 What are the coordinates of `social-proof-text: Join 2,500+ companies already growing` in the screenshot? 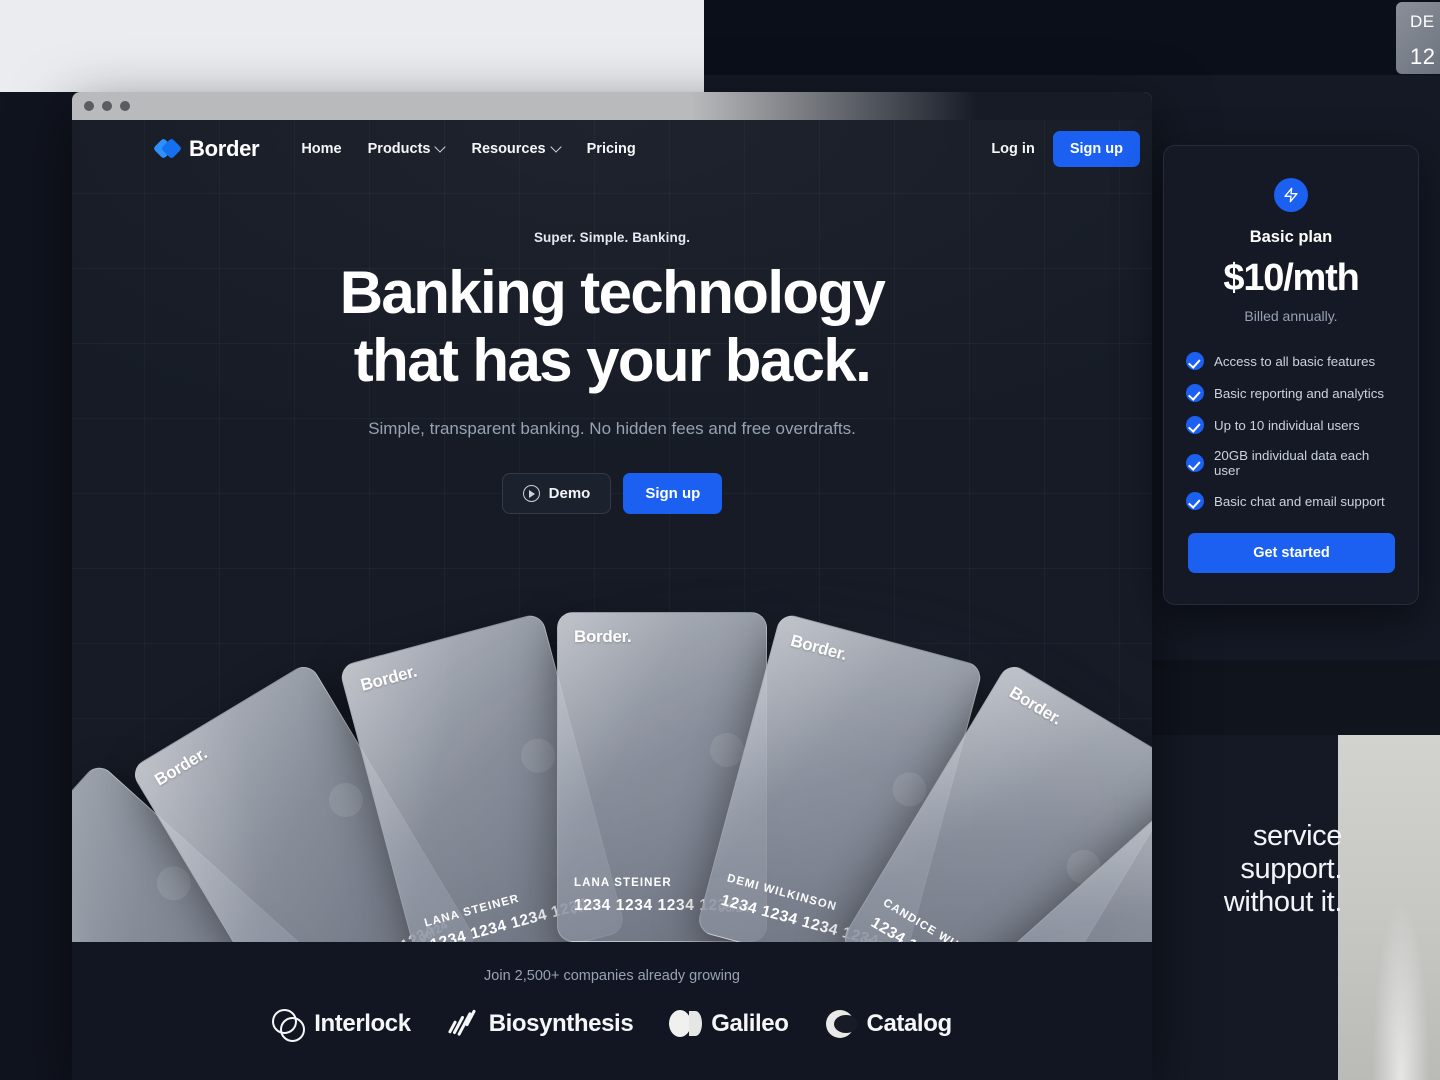 It's located at (612, 976).